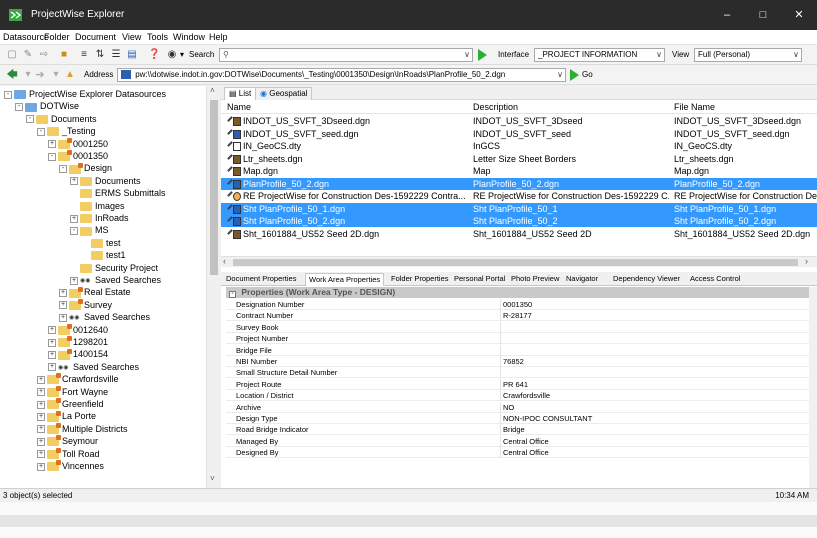  What do you see at coordinates (214, 187) in the screenshot?
I see `tree-scroll-thumb` at bounding box center [214, 187].